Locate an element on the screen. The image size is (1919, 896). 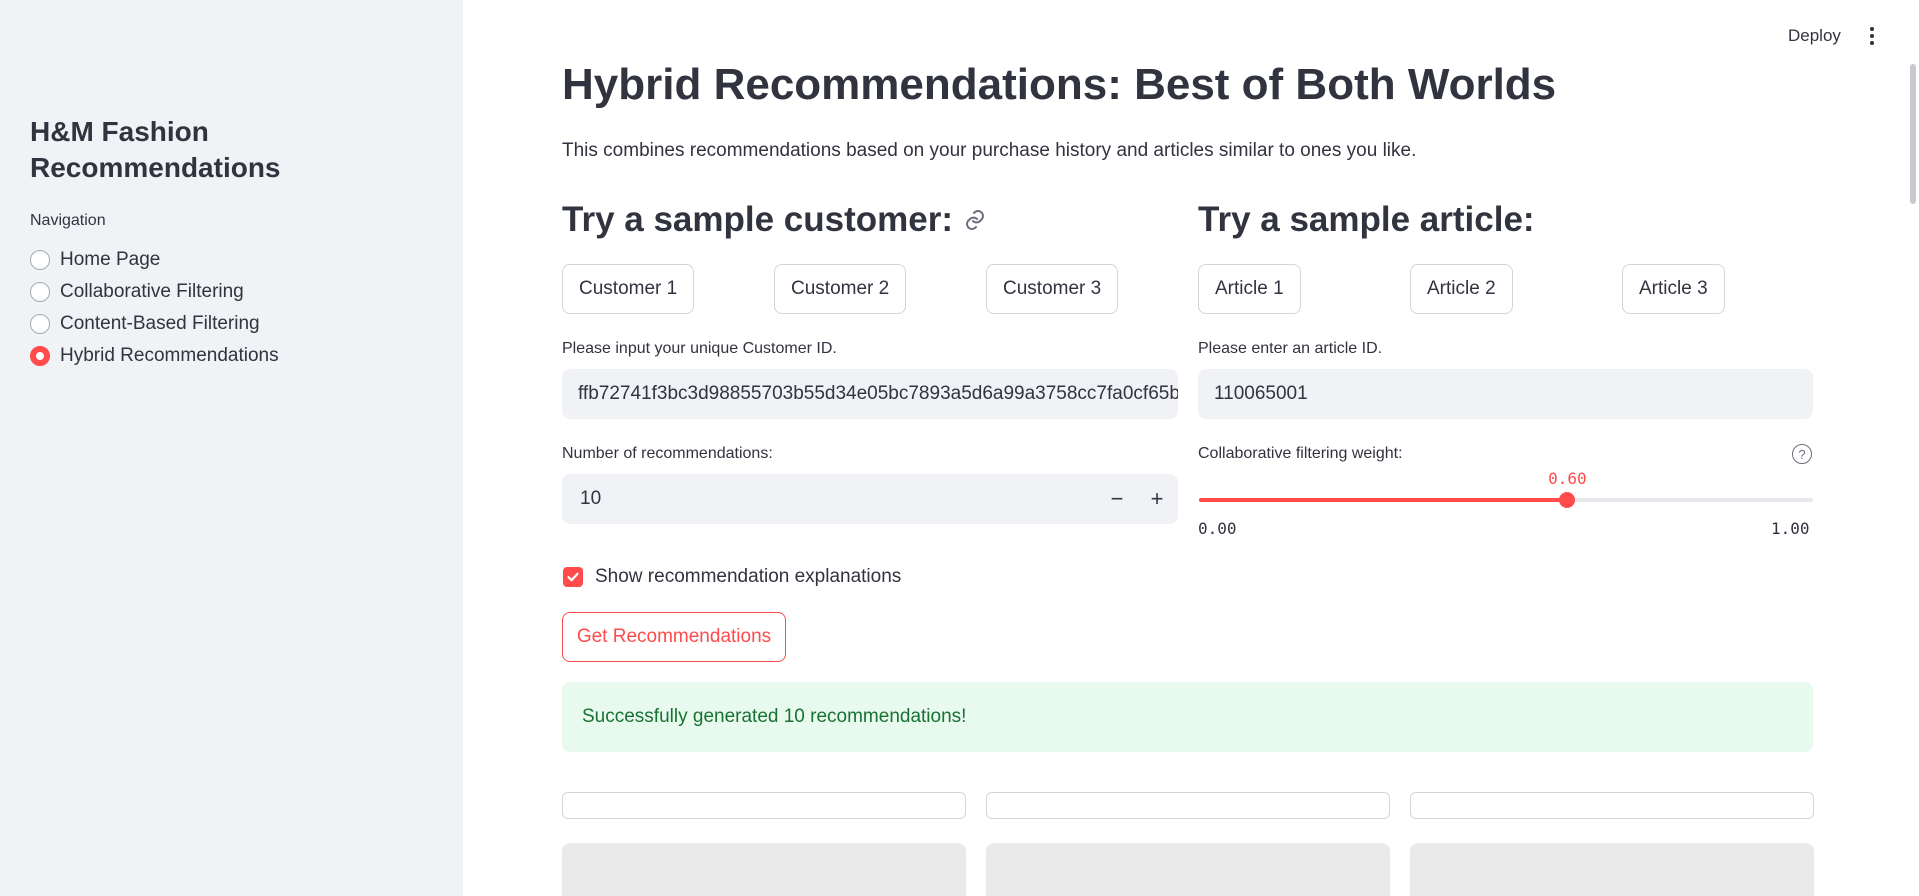
cf-weight-slider-thumb is located at coordinates (1567, 500).